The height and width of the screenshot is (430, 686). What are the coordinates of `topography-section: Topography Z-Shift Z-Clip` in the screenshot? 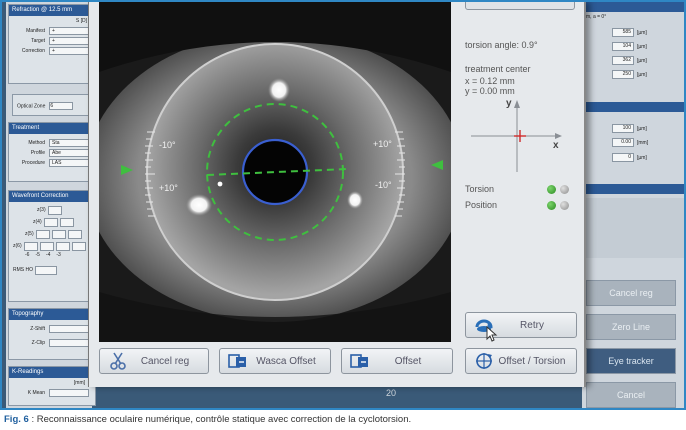 It's located at (52, 334).